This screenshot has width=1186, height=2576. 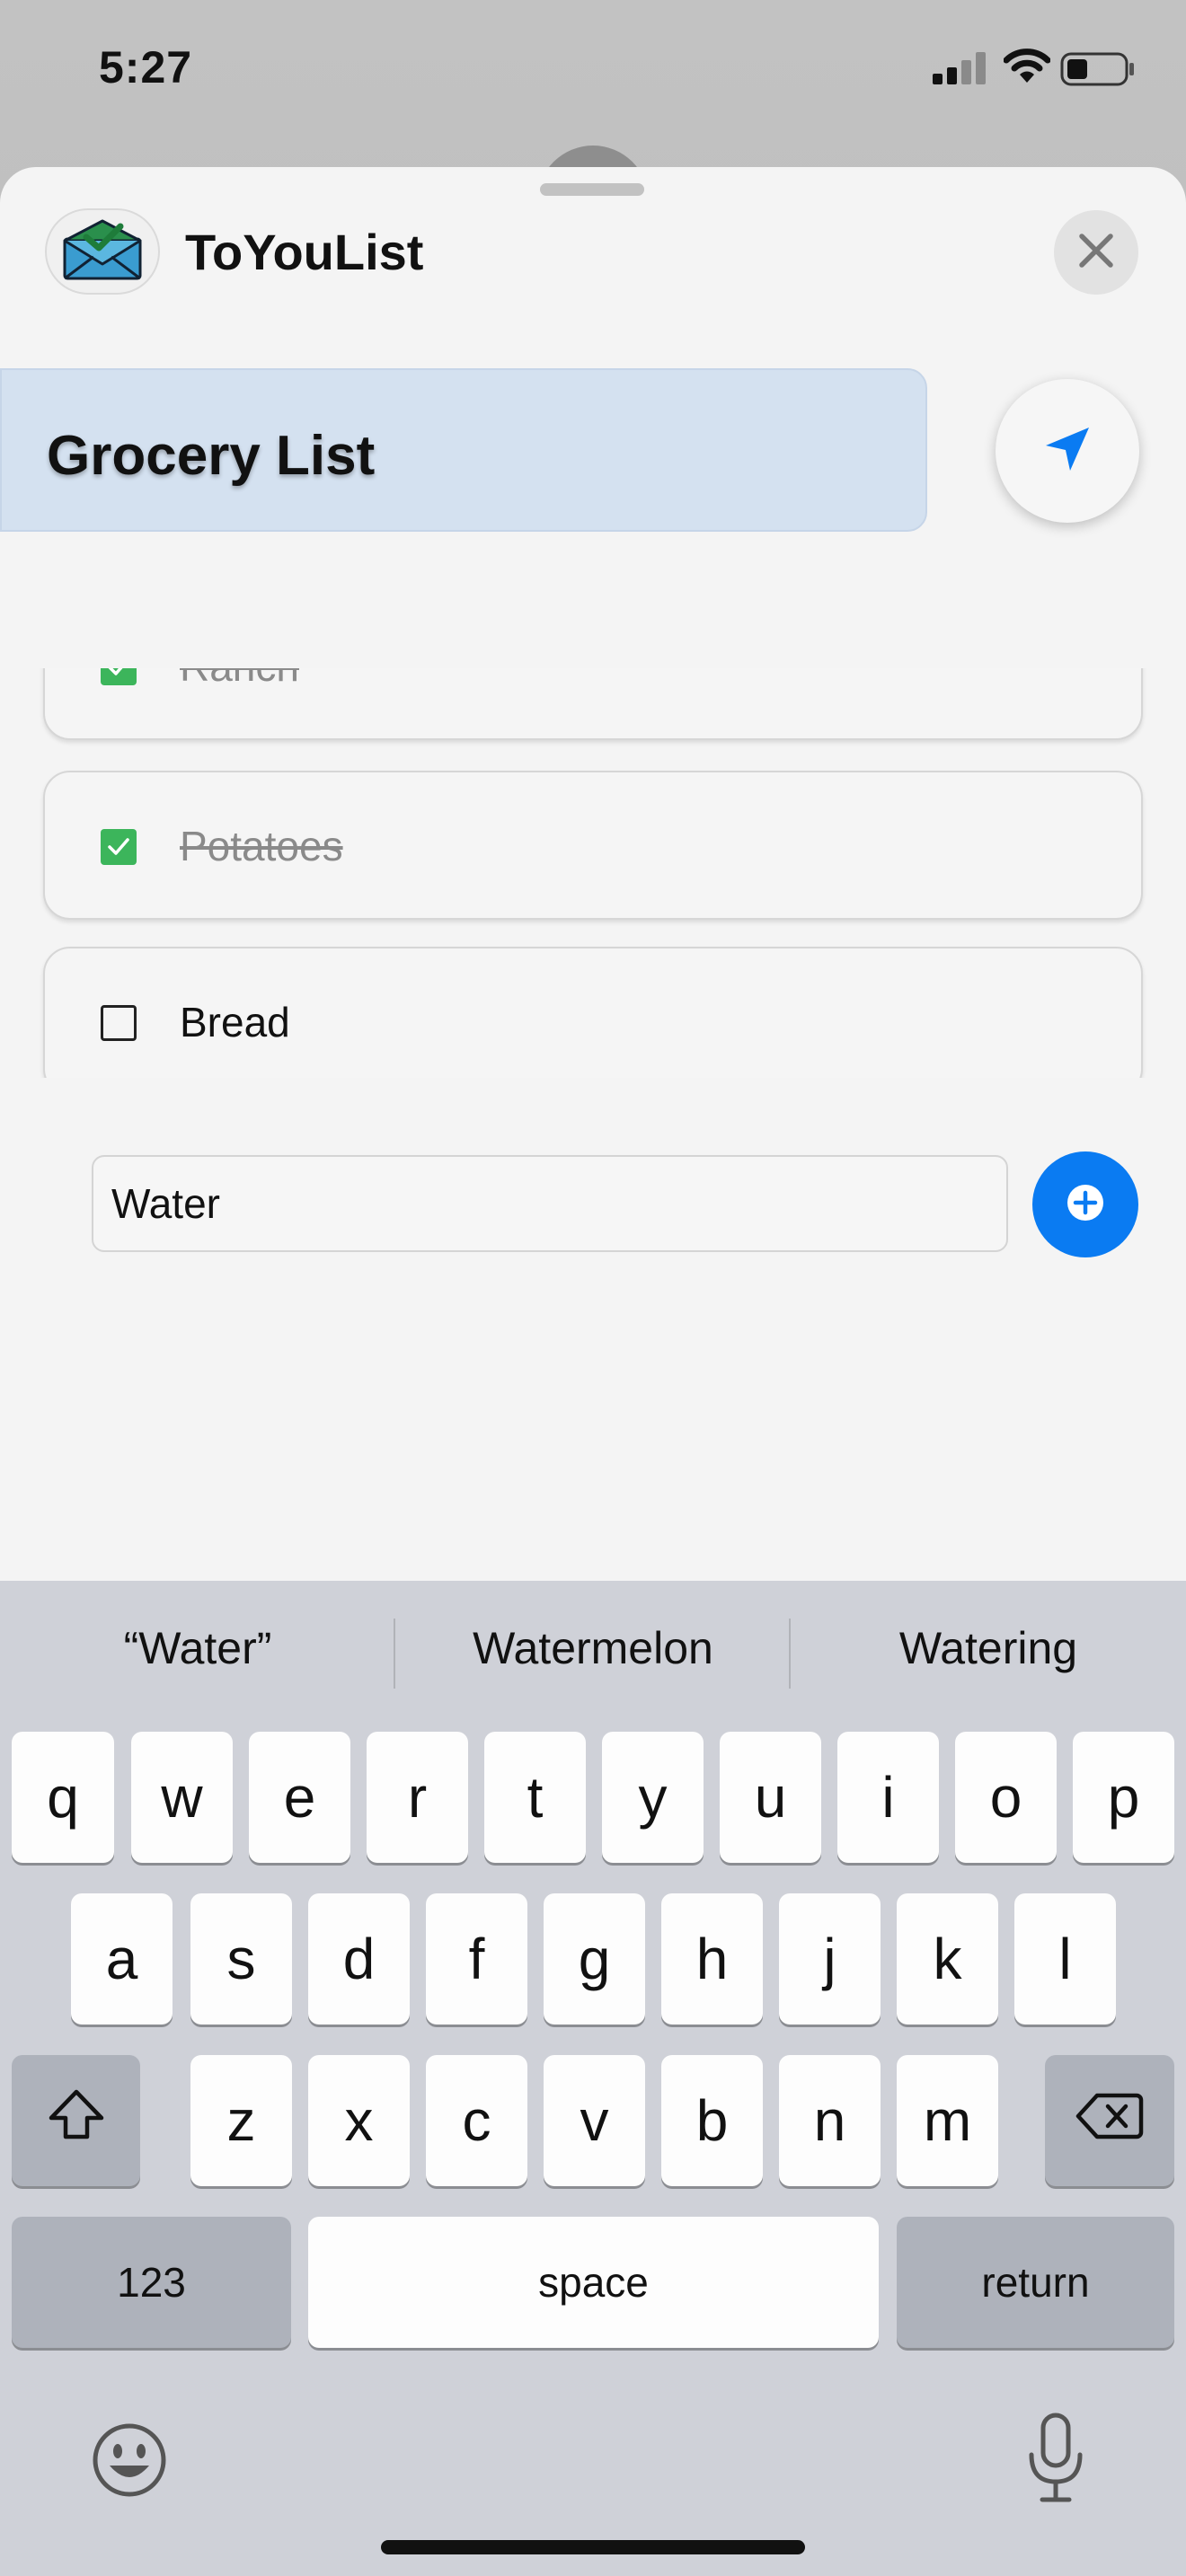 I want to click on list-item: Potatoes, so click(x=593, y=845).